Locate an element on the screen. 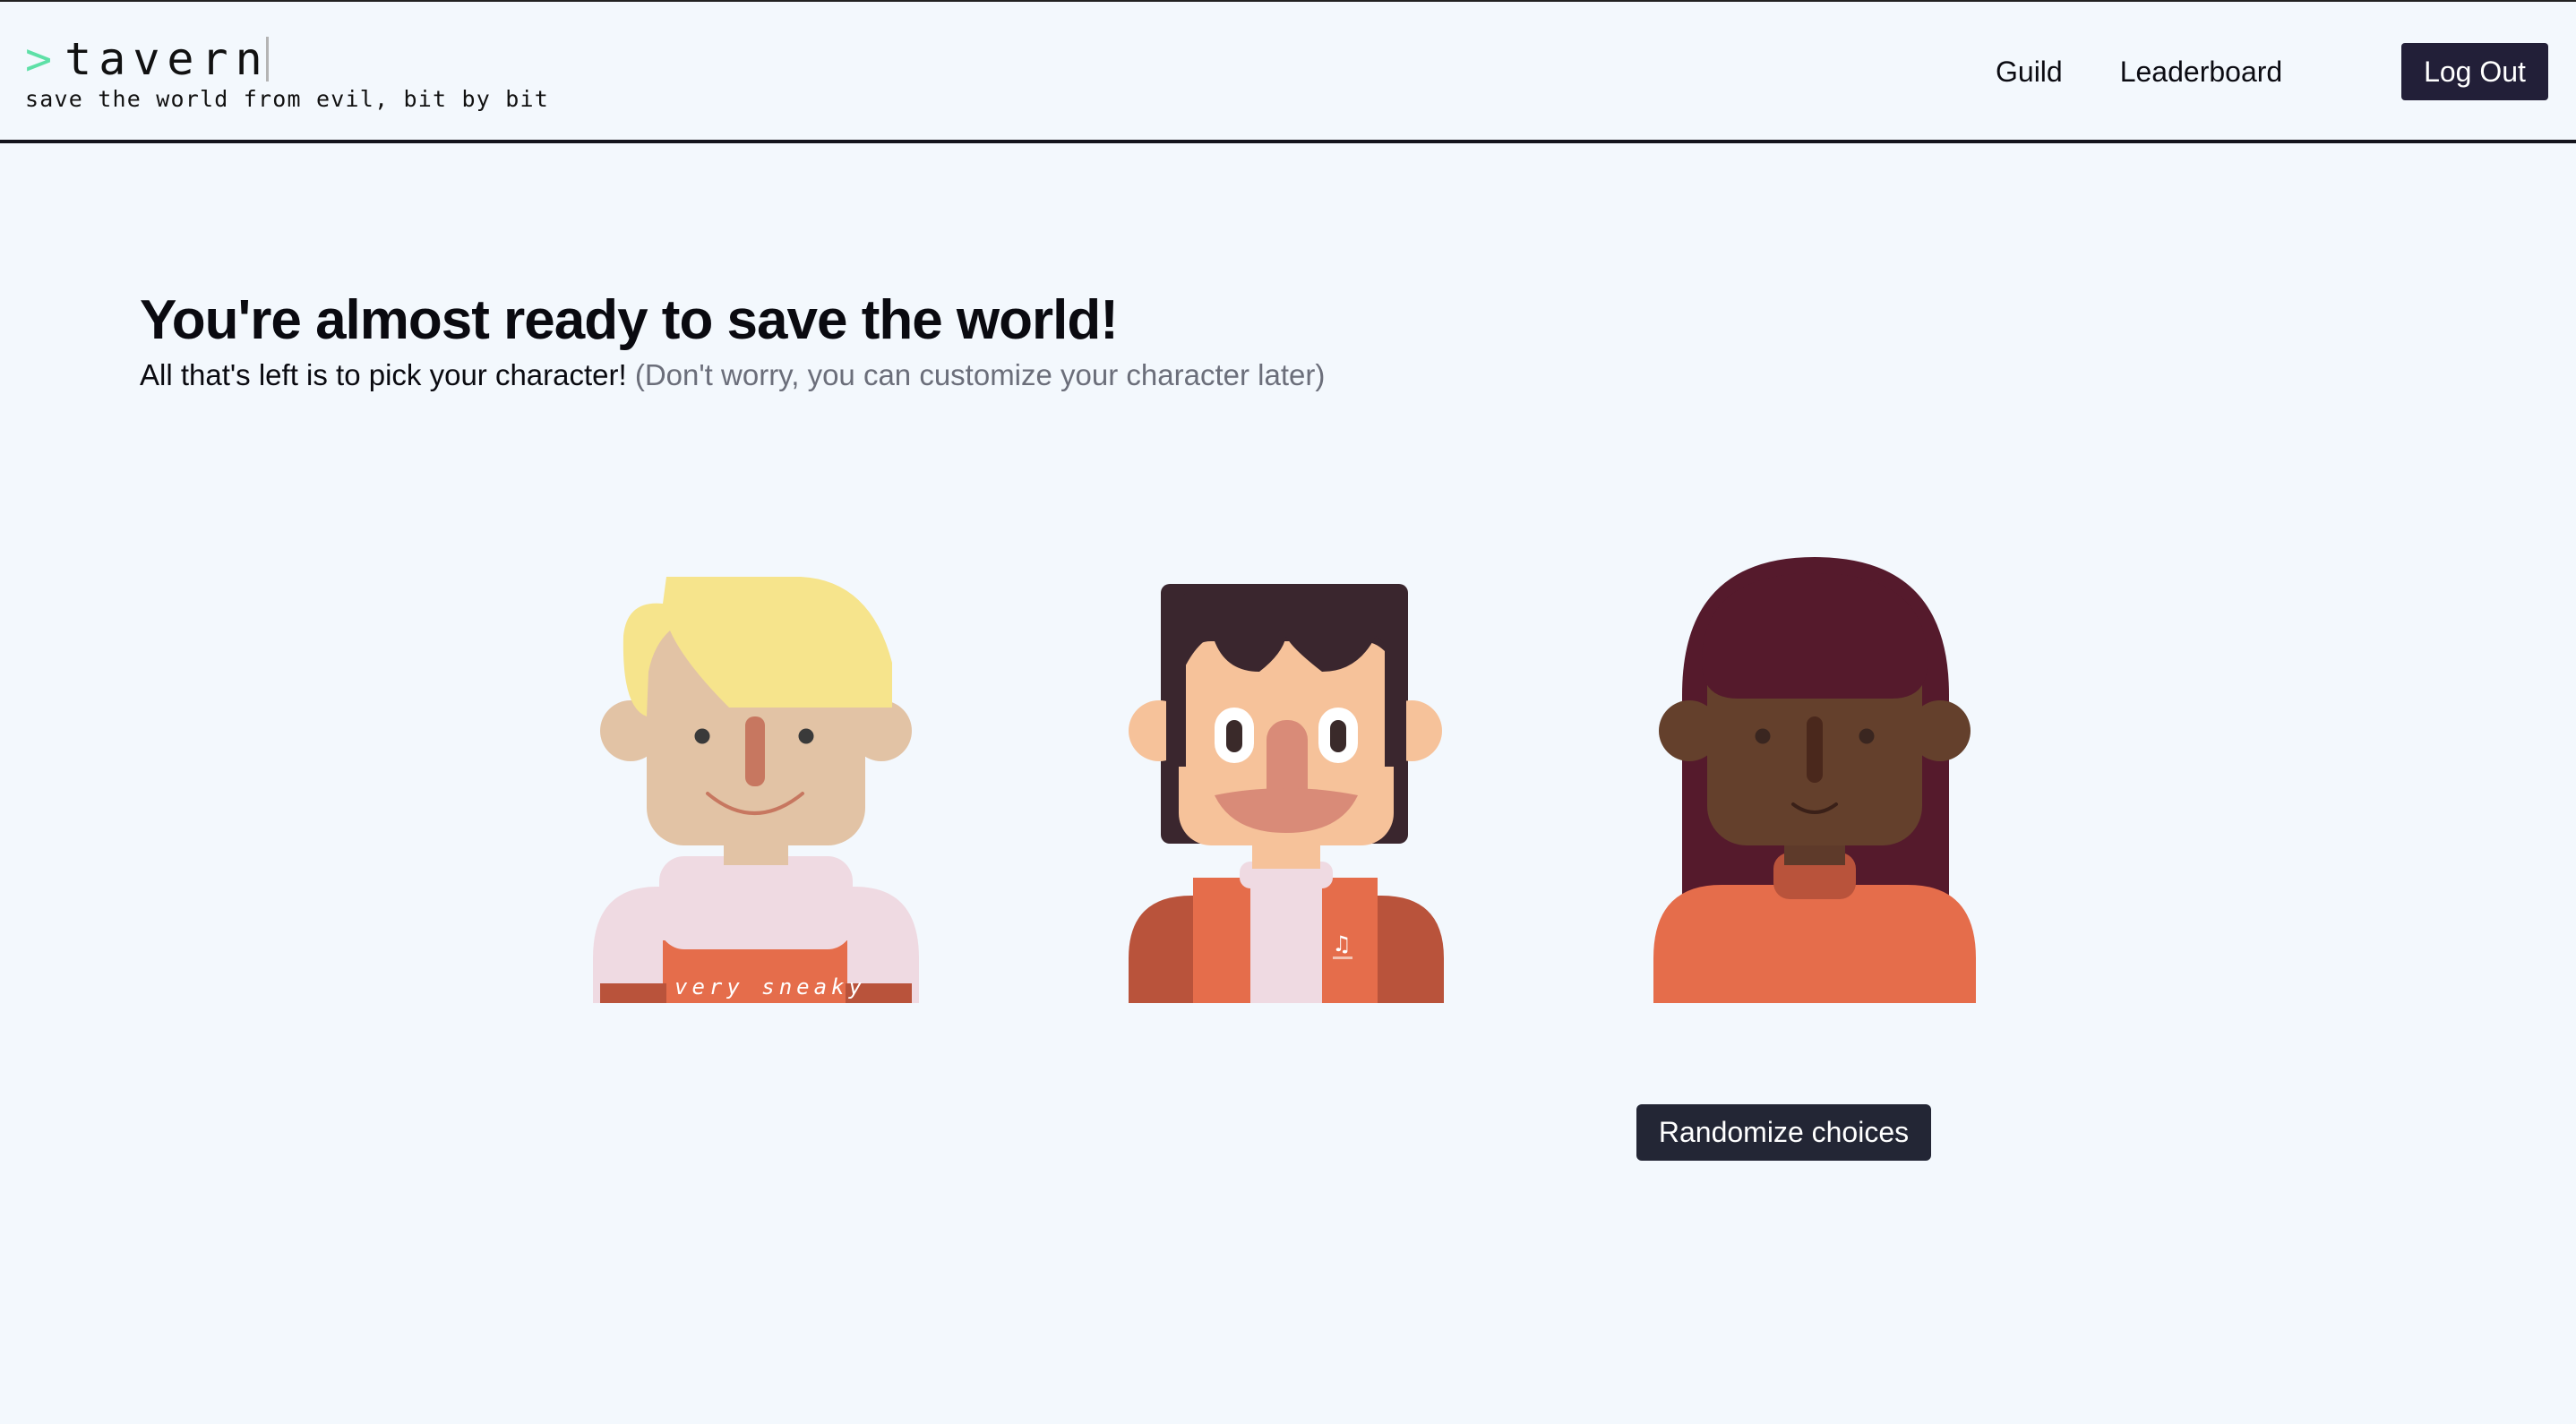  character-3-avatar-icon is located at coordinates (1814, 780).